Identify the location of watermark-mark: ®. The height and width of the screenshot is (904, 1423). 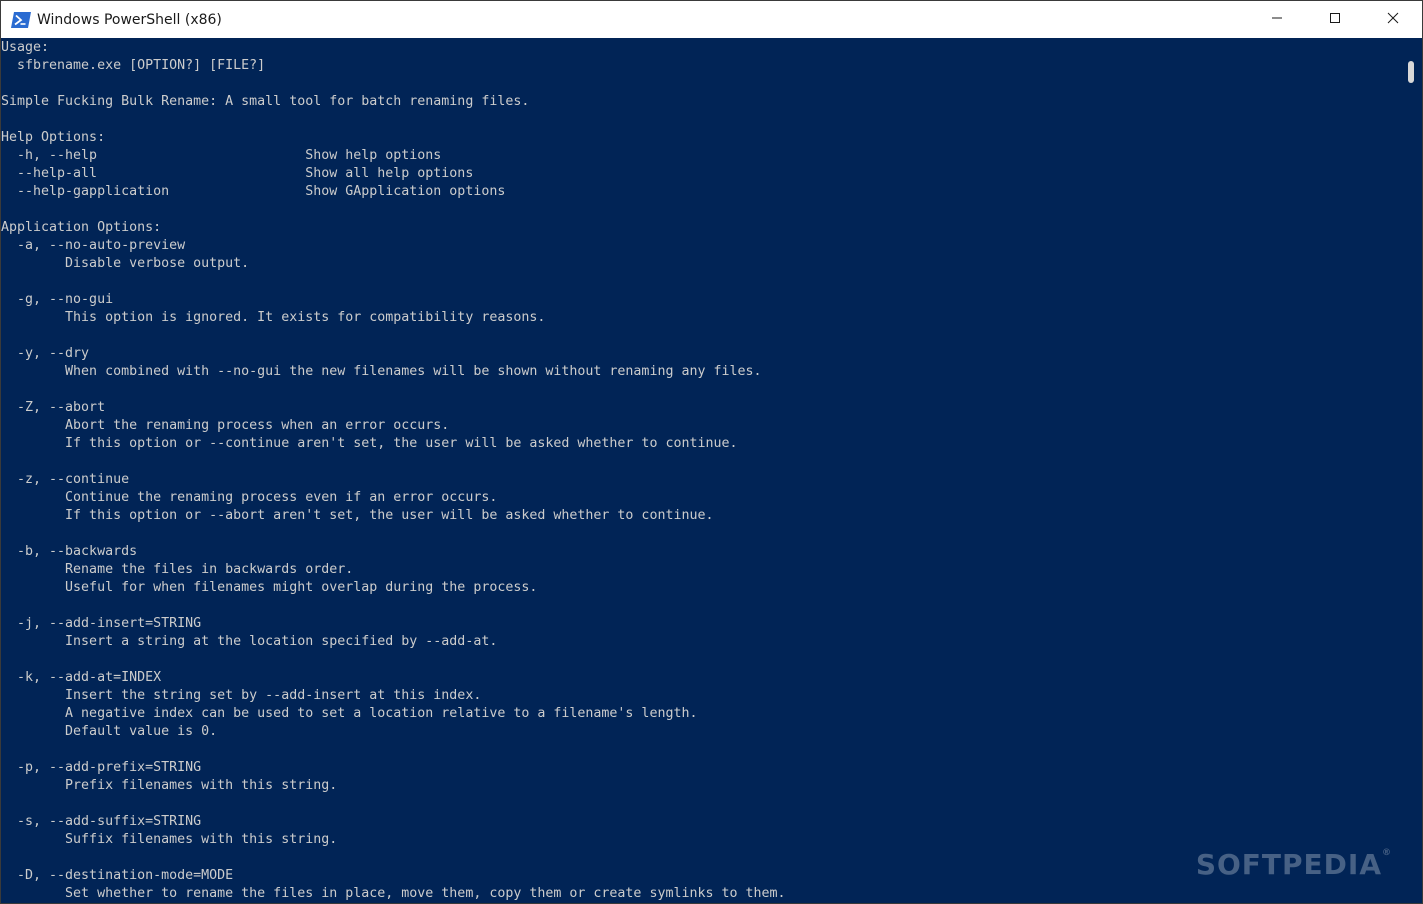
(1387, 853).